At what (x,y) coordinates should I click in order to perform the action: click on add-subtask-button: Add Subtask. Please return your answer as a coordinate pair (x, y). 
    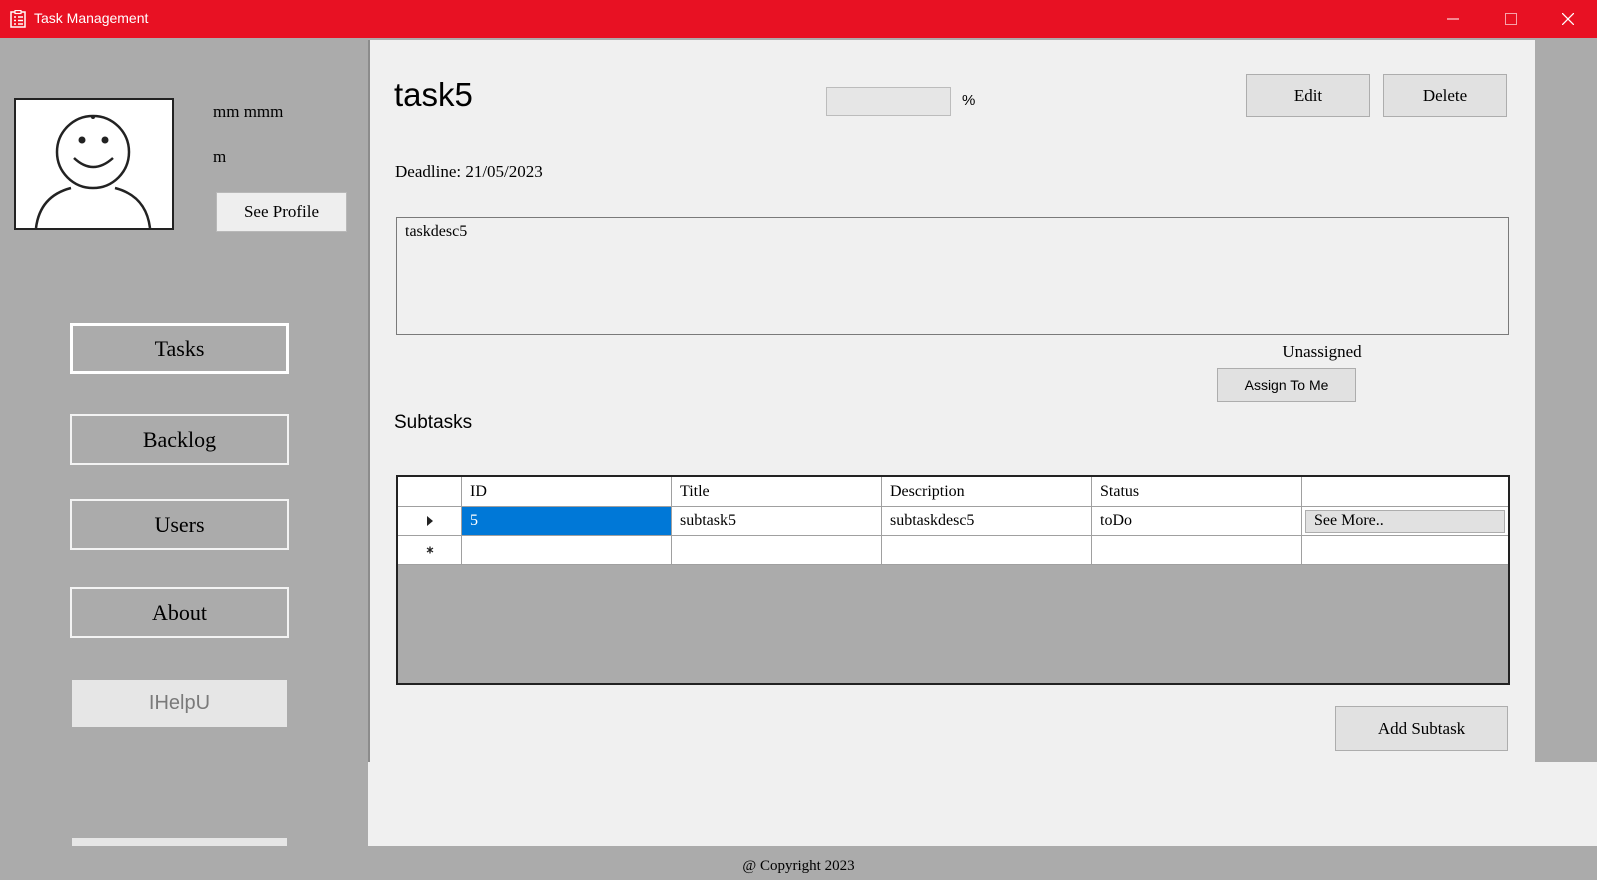
    Looking at the image, I should click on (1421, 728).